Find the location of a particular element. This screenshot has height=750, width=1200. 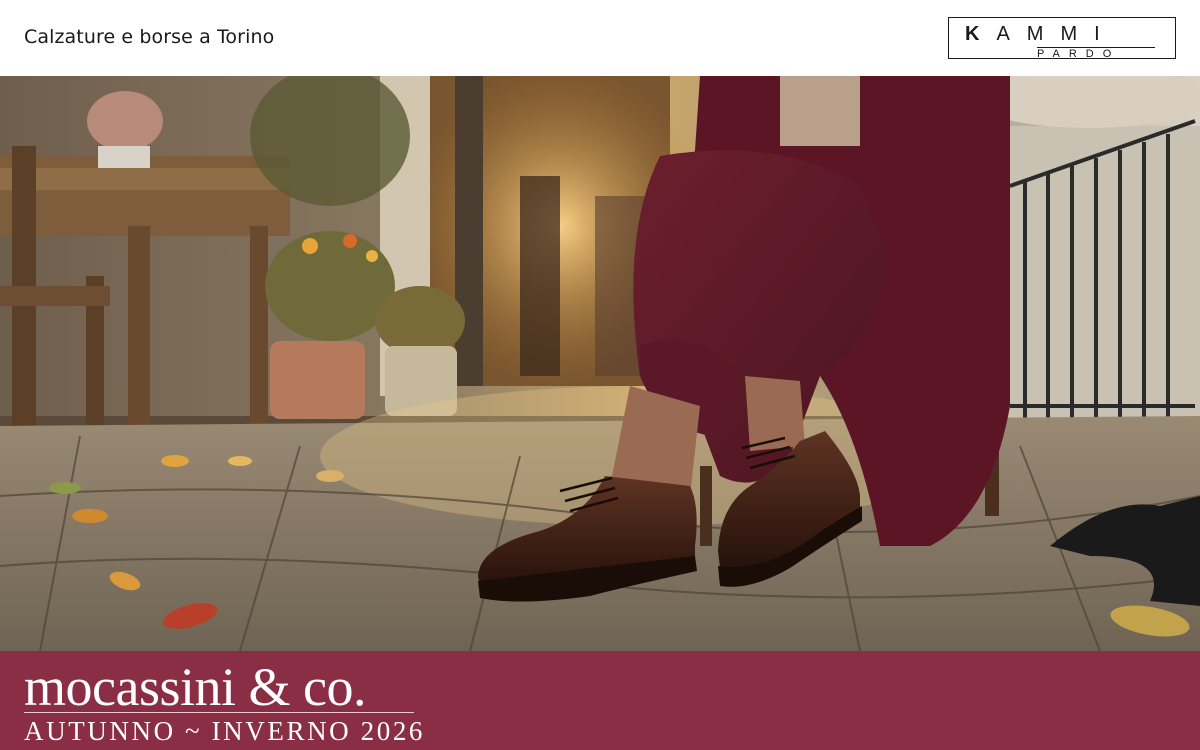

season-label: AUTUNNO ~ INVERNO 2026 is located at coordinates (225, 731).